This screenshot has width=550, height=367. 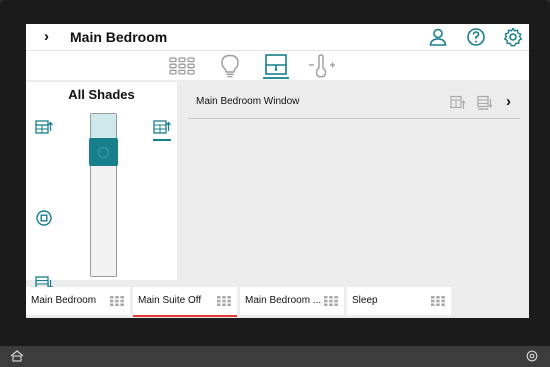 What do you see at coordinates (103, 152) in the screenshot?
I see `slider-thumb` at bounding box center [103, 152].